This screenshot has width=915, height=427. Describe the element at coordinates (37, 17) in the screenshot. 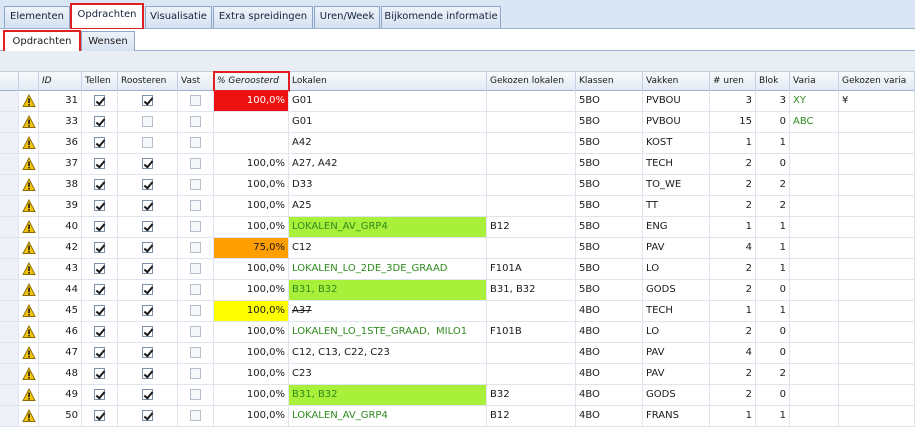

I see `tab-elementen: Elementen` at that location.